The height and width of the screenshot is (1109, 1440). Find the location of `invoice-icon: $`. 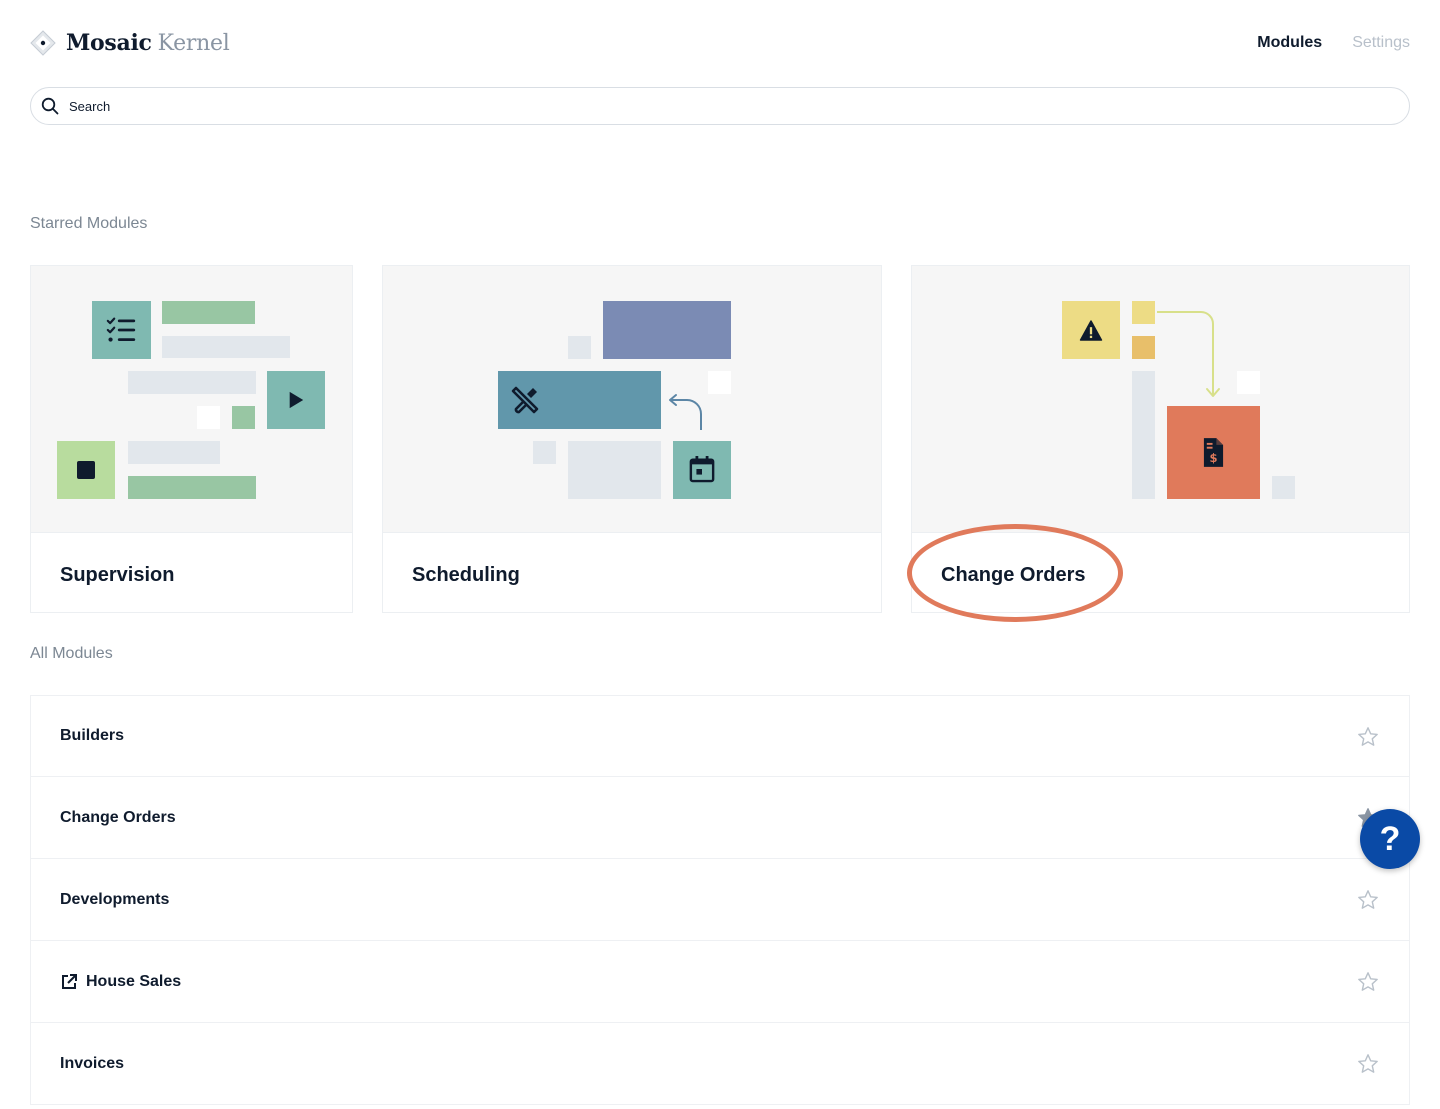

invoice-icon: $ is located at coordinates (1213, 452).